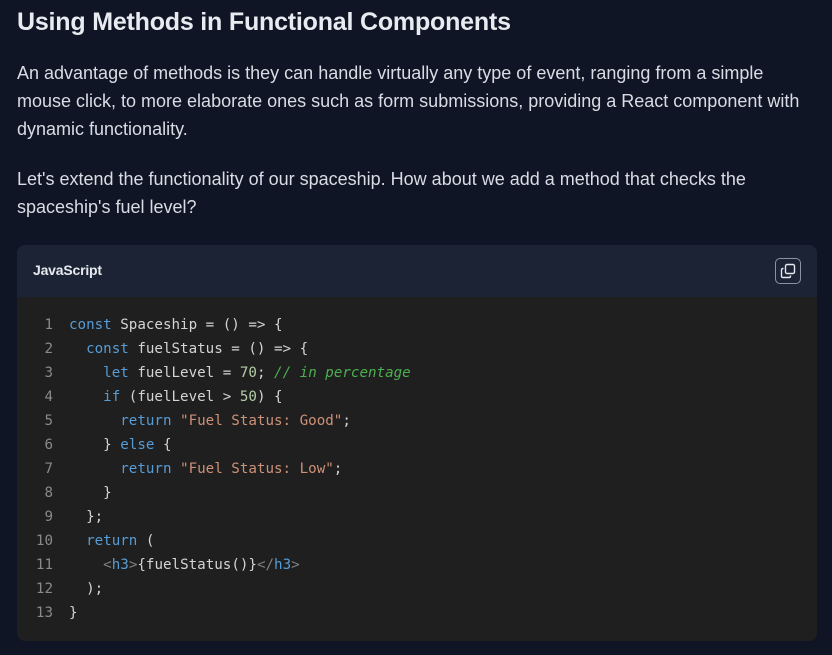 The height and width of the screenshot is (655, 832). I want to click on code-language-label: JavaScript, so click(67, 270).